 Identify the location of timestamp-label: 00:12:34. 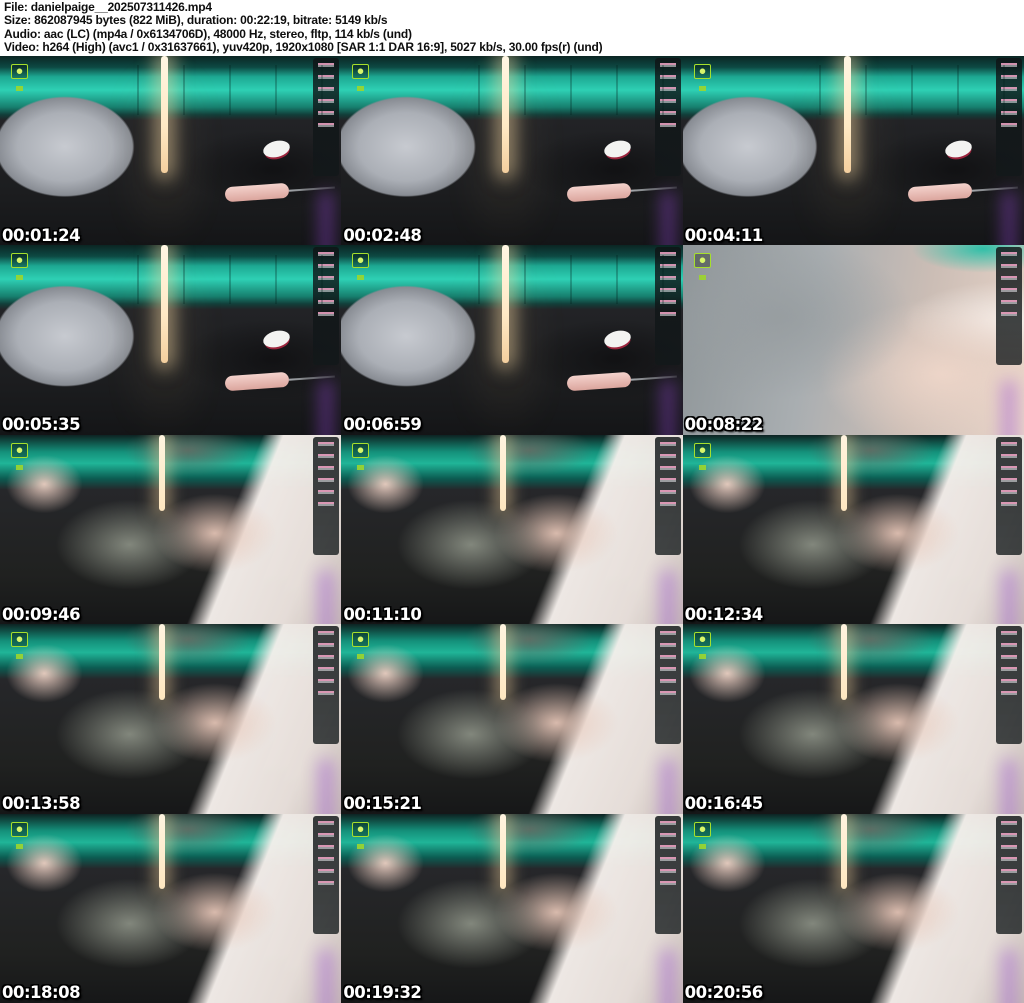
(724, 614).